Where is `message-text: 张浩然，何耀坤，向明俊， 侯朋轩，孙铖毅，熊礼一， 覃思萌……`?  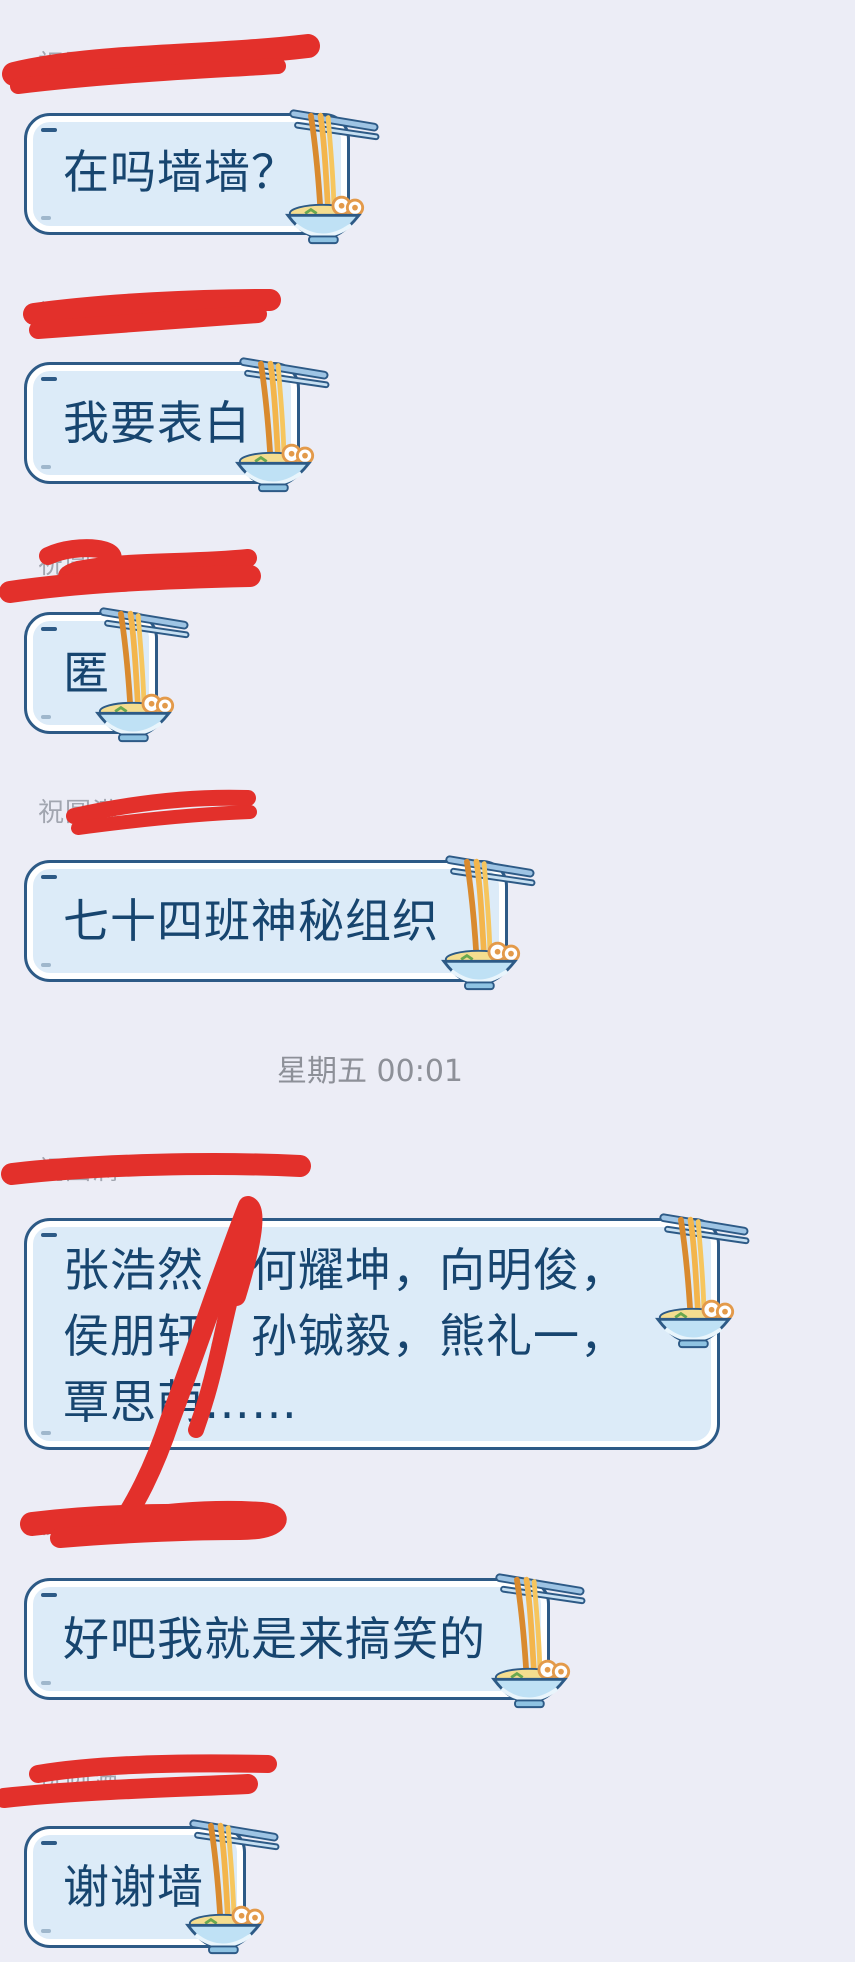
message-text: 张浩然，何耀坤，向明俊， 侯朋轩，孙铖毅，熊礼一， 覃思萌…… is located at coordinates (345, 1336).